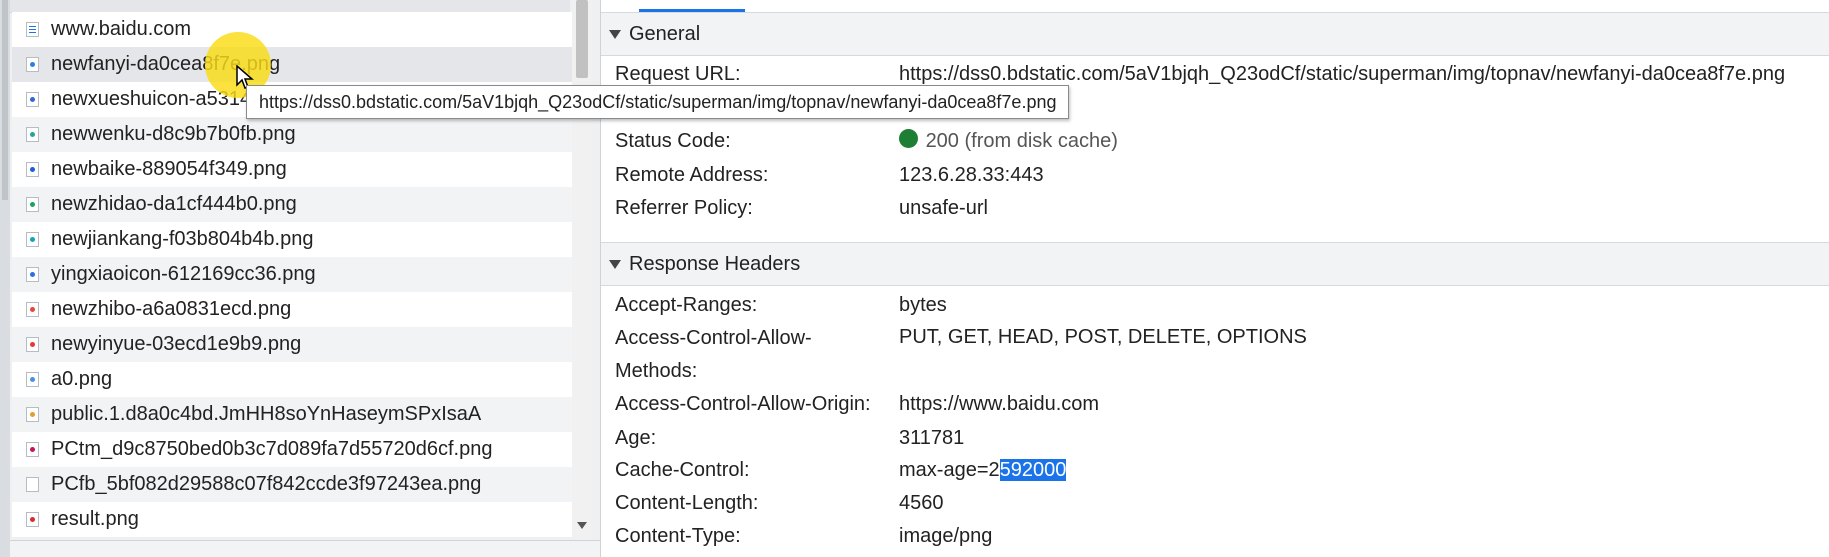 This screenshot has width=1829, height=557. What do you see at coordinates (1215, 141) in the screenshot?
I see `status-code-row: Status Code: 200 (from disk cache)` at bounding box center [1215, 141].